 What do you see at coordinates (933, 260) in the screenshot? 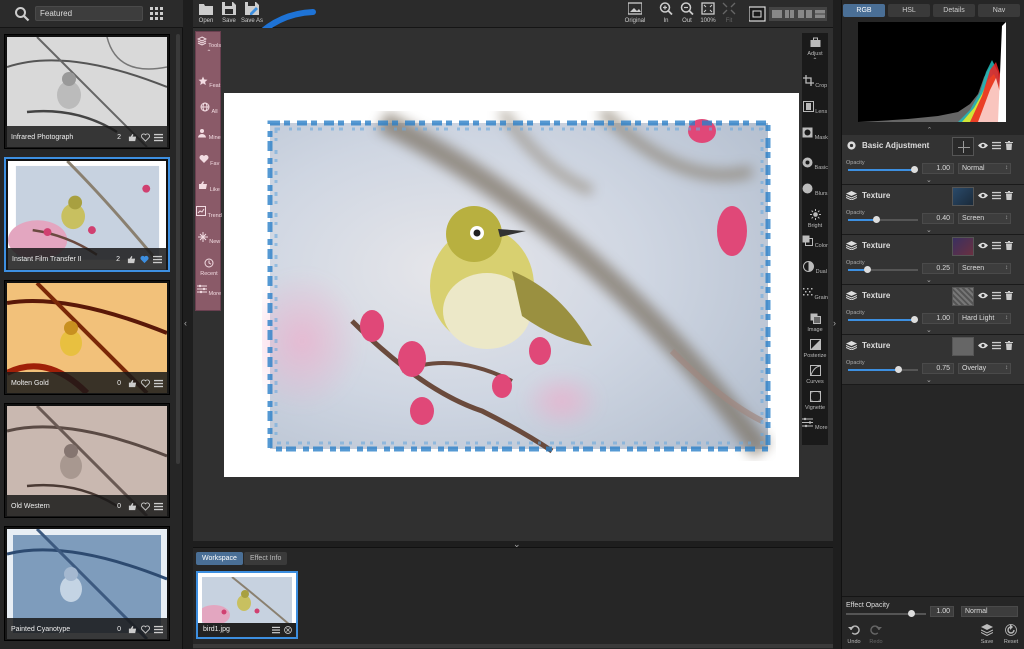
I see `layer-item: Texture Opacity 0.25 Screen ⌄` at bounding box center [933, 260].